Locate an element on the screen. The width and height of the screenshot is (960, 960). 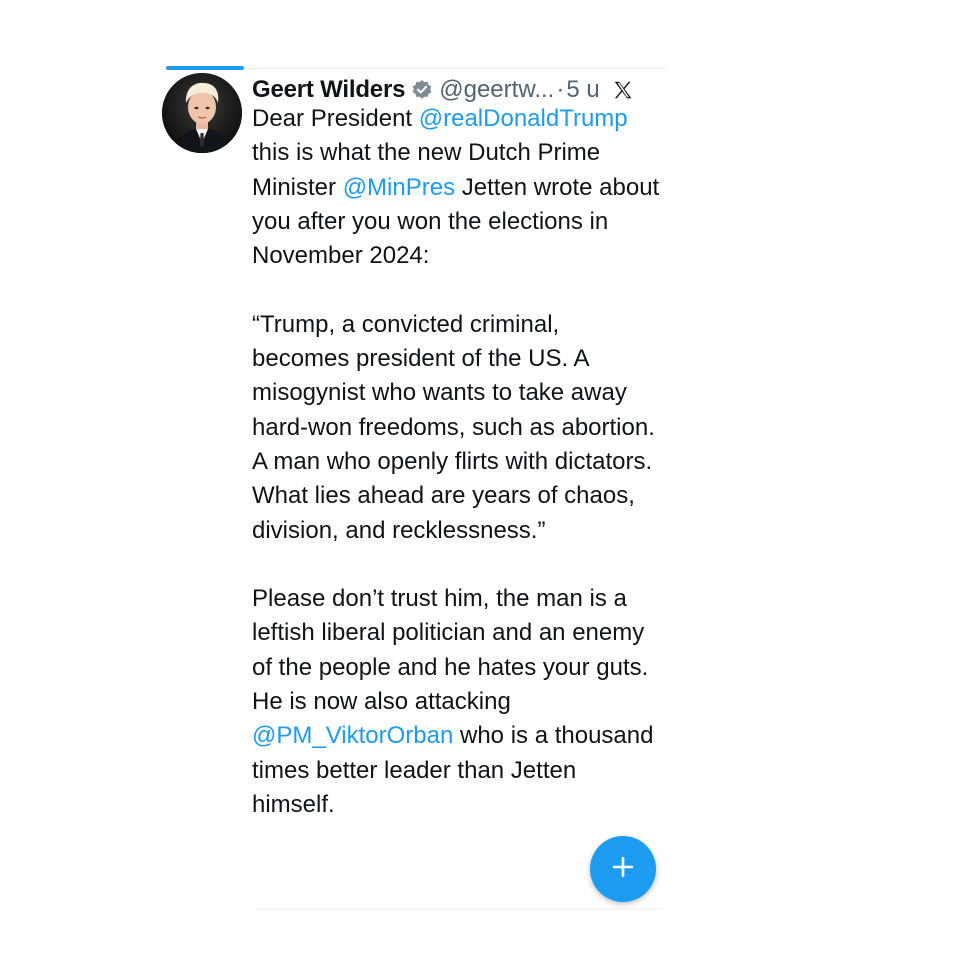
tweet-text-segment: Dear President is located at coordinates (335, 118).